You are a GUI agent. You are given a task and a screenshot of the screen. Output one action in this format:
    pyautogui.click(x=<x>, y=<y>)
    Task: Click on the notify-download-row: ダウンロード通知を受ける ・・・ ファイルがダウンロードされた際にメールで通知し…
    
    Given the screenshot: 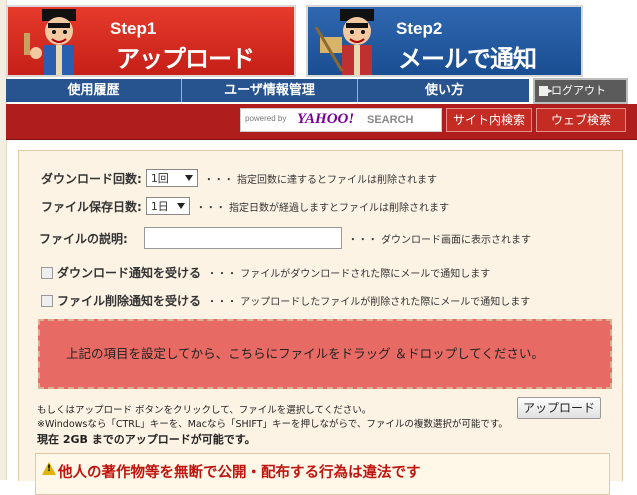 What is the action you would take?
    pyautogui.click(x=265, y=272)
    